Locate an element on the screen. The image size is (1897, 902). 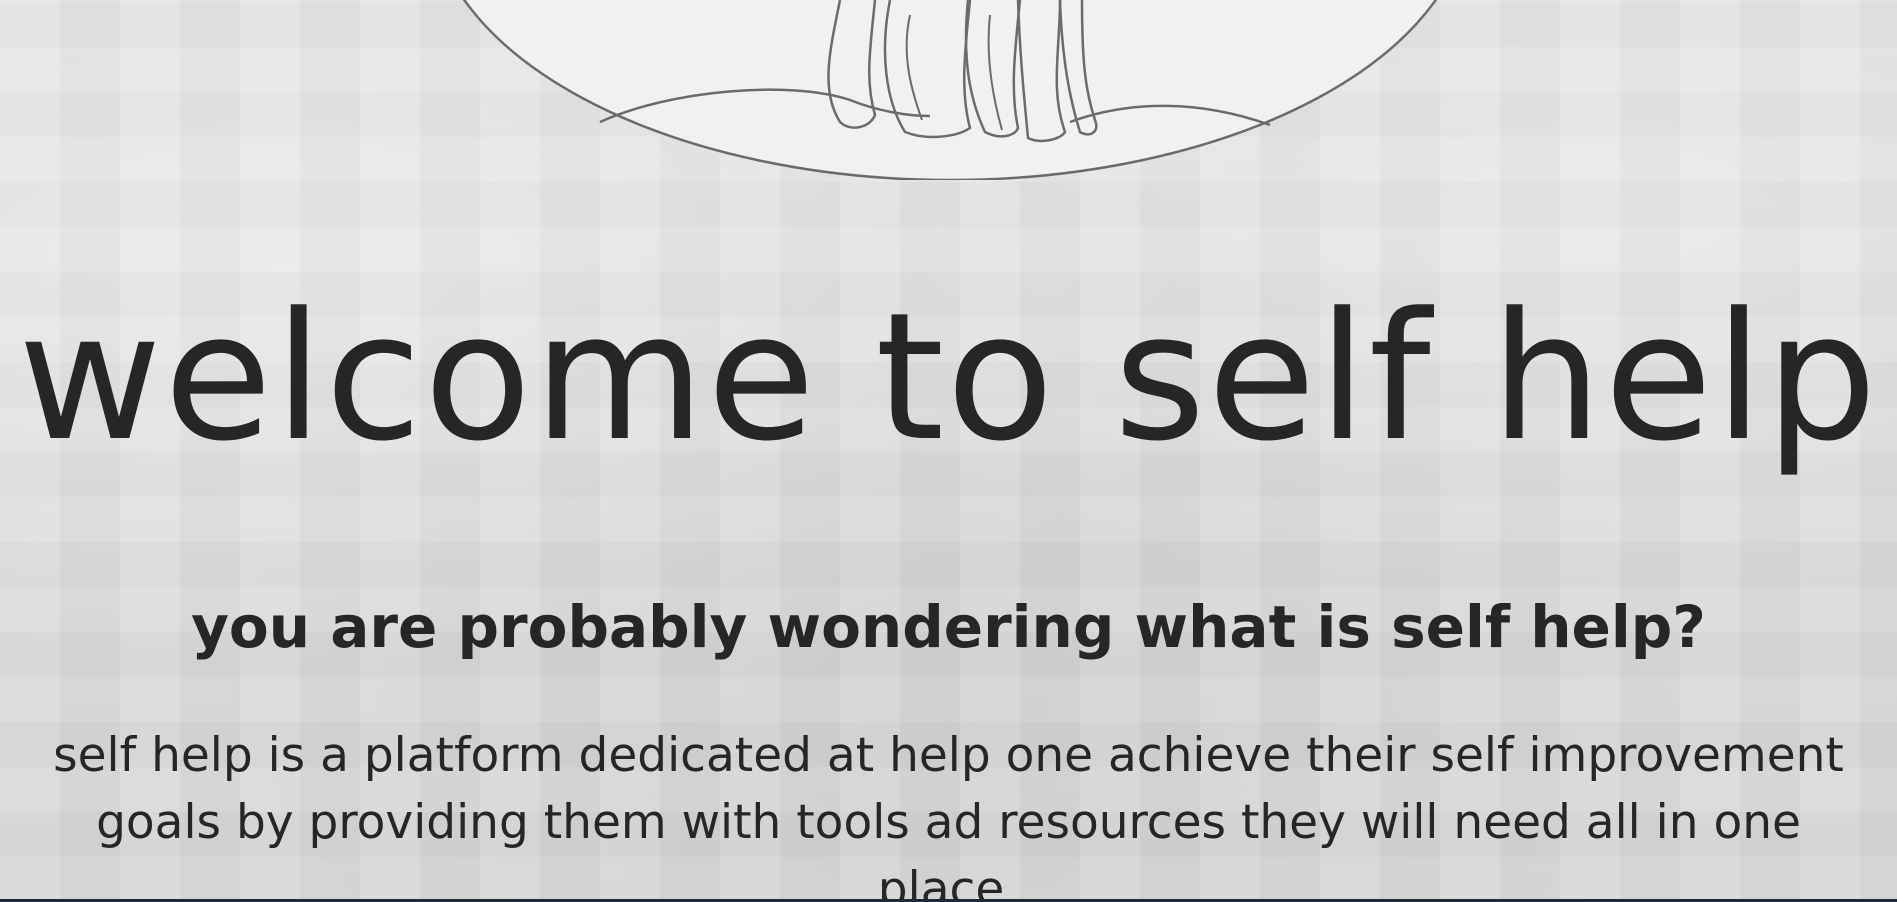
logo-icon is located at coordinates (950, 90).